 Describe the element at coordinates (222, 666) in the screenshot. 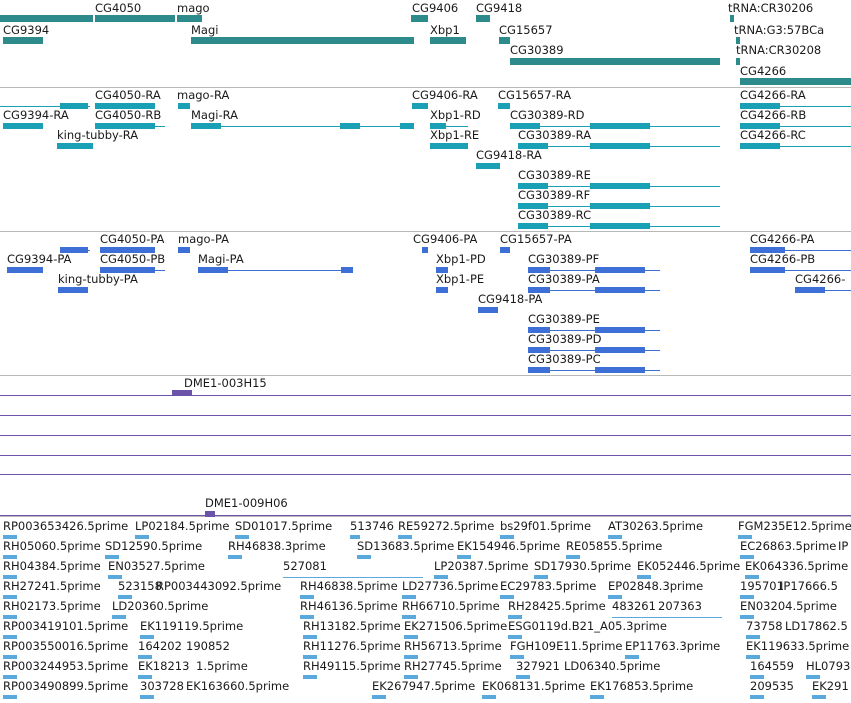

I see `est-label: 1.5prime` at that location.